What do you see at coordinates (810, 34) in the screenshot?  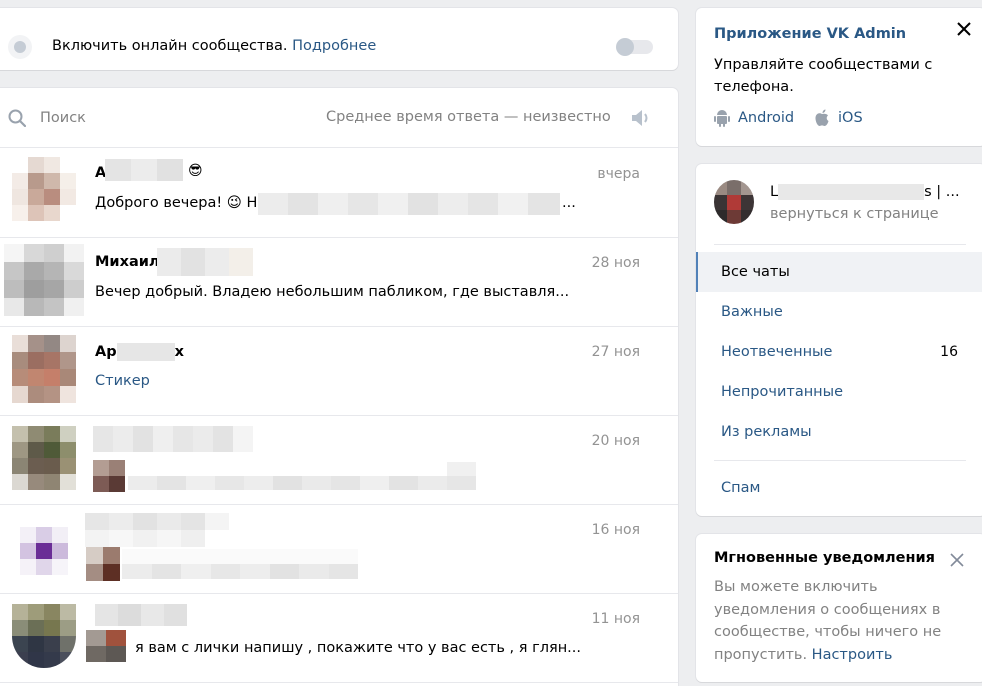 I see `vk-admin-title: Приложение VK Admin` at bounding box center [810, 34].